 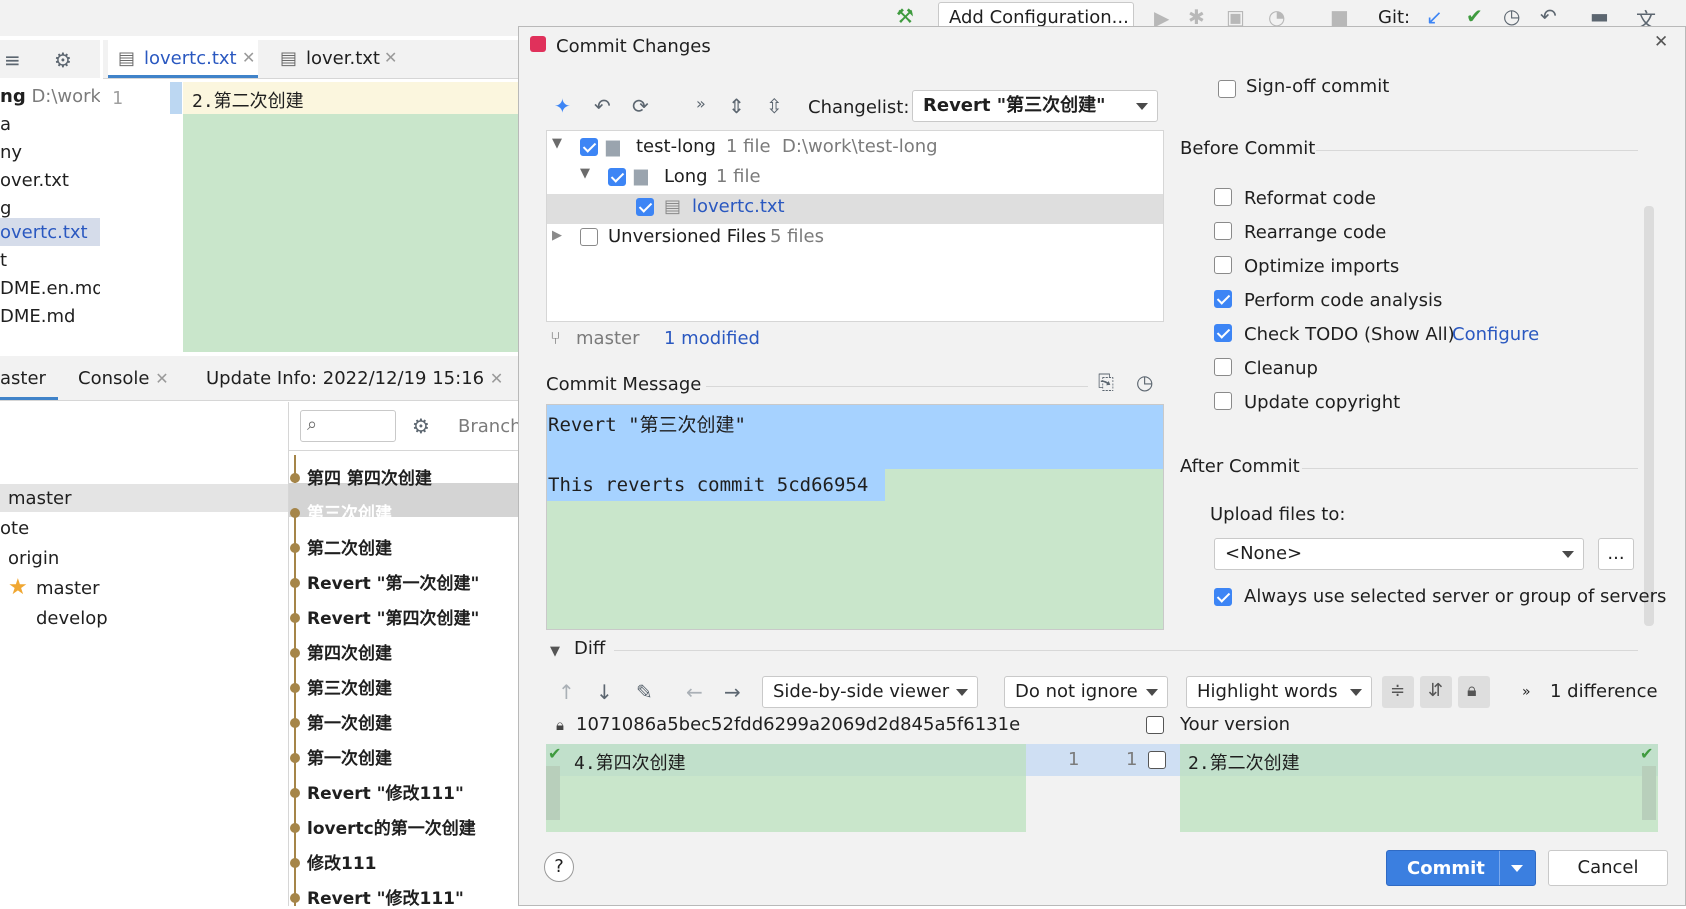 I want to click on gear-icon: ⚙, so click(x=63, y=60).